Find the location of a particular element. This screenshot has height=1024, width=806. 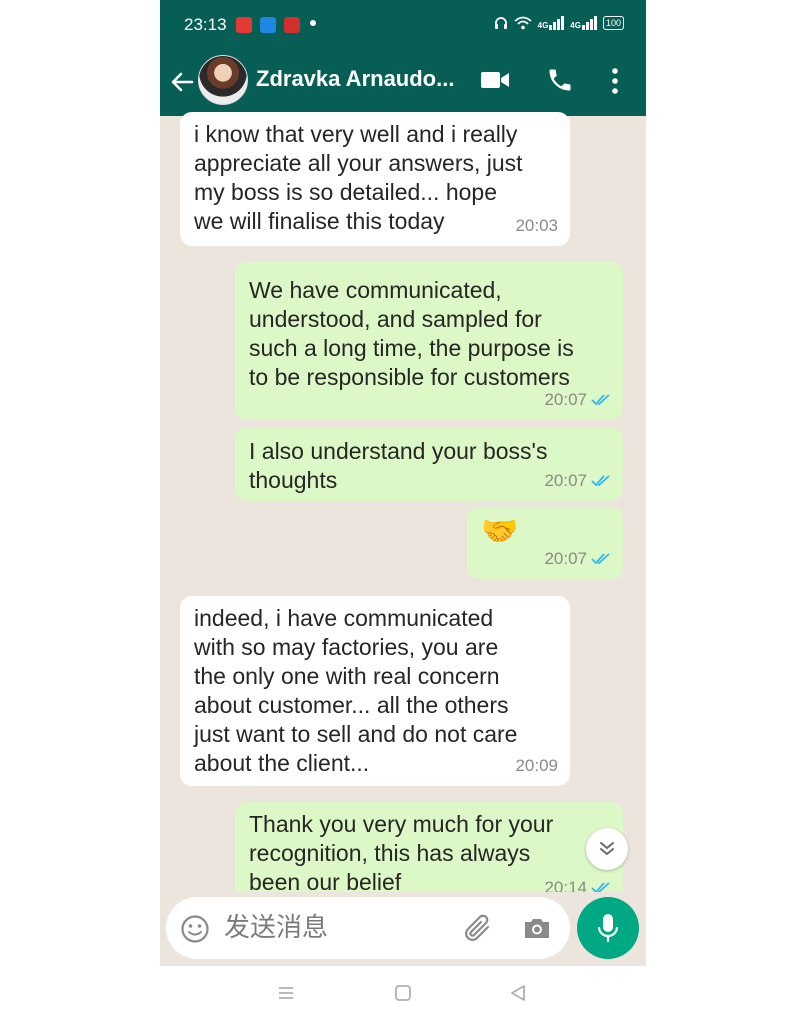

message-bubble-outgoing: 🤝 20:07 is located at coordinates (545, 543).